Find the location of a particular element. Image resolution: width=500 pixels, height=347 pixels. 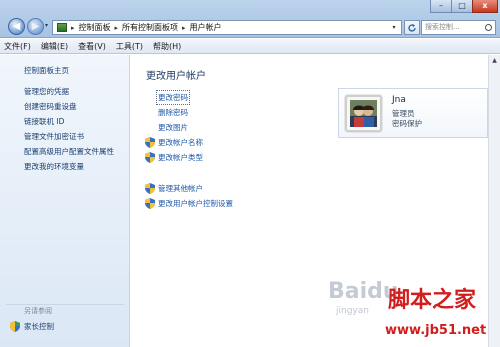

change-account-name-link: 更改帐户名称 is located at coordinates (180, 142).